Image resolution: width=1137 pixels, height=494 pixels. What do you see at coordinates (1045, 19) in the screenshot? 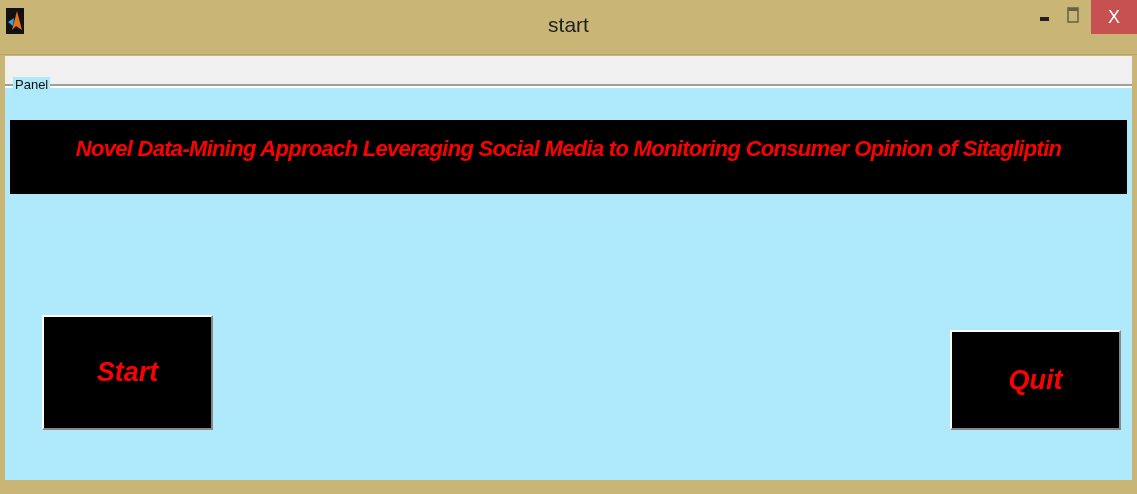
I see `minimize-icon` at bounding box center [1045, 19].